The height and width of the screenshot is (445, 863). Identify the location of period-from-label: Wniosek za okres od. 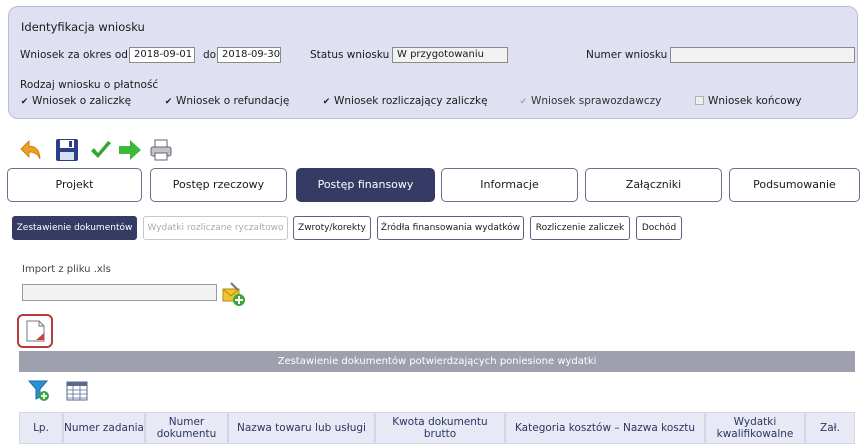
(74, 55).